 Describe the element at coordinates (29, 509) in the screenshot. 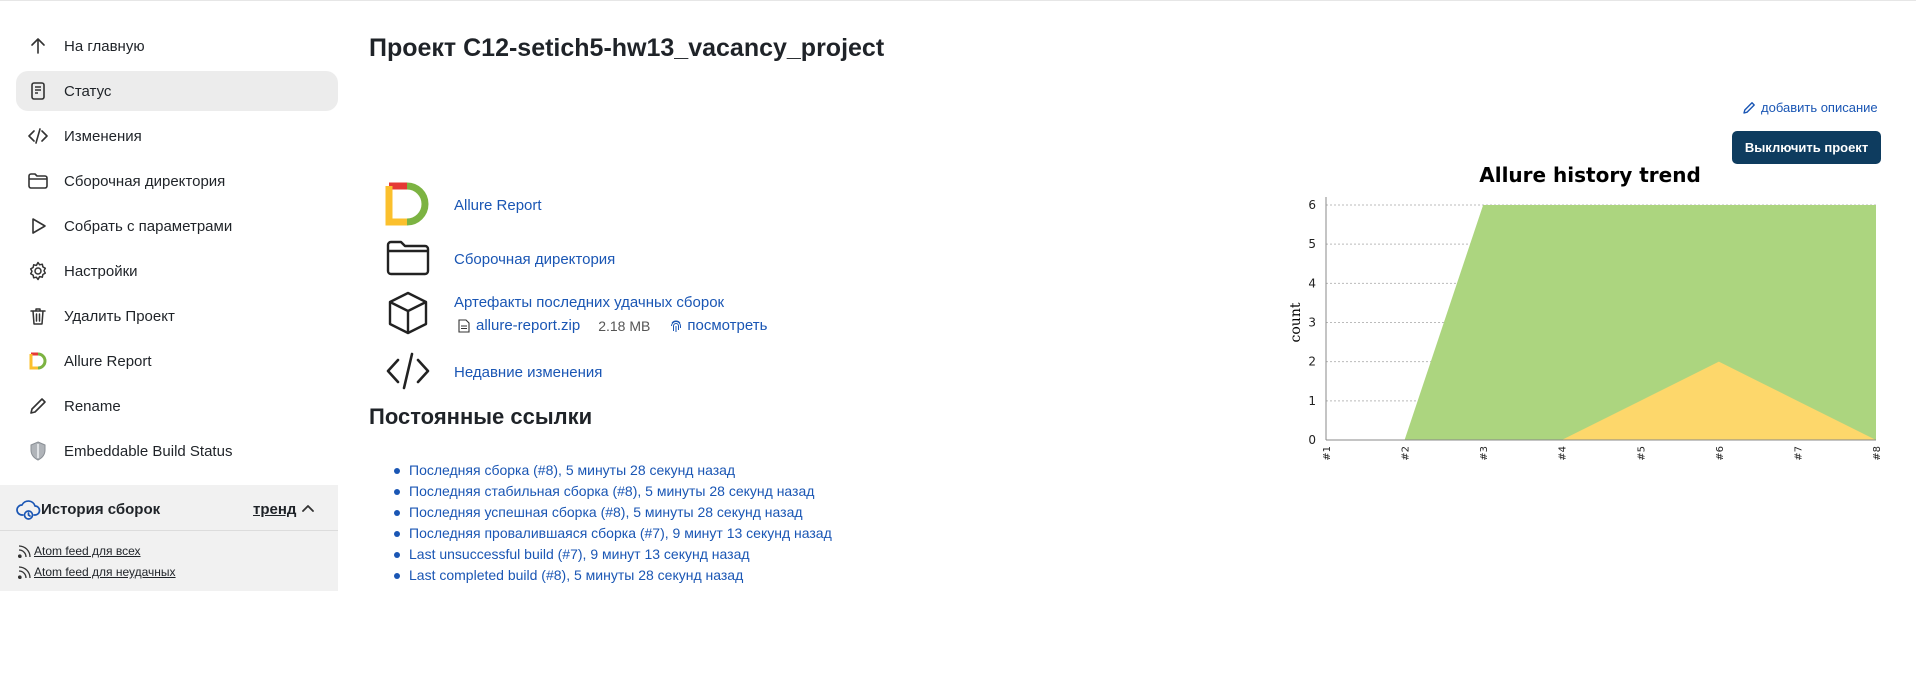

I see `cloud-history-icon` at that location.